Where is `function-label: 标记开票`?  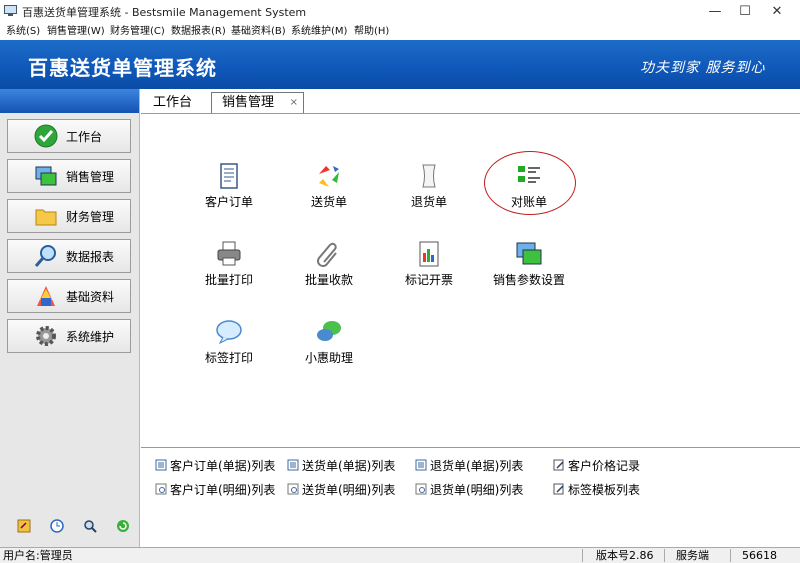
function-label: 标记开票 is located at coordinates (428, 280).